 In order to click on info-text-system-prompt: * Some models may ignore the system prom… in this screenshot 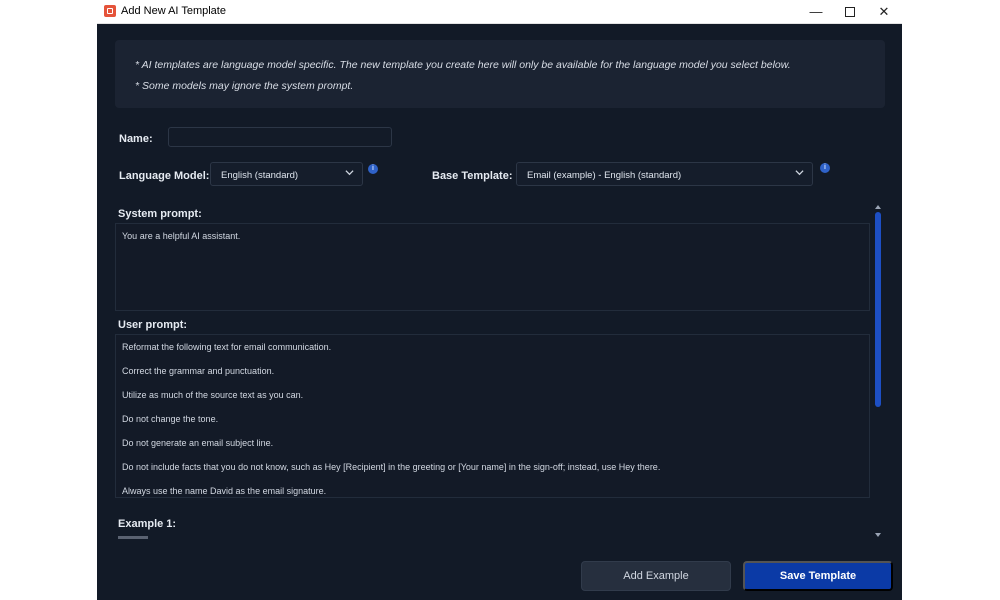, I will do `click(244, 86)`.